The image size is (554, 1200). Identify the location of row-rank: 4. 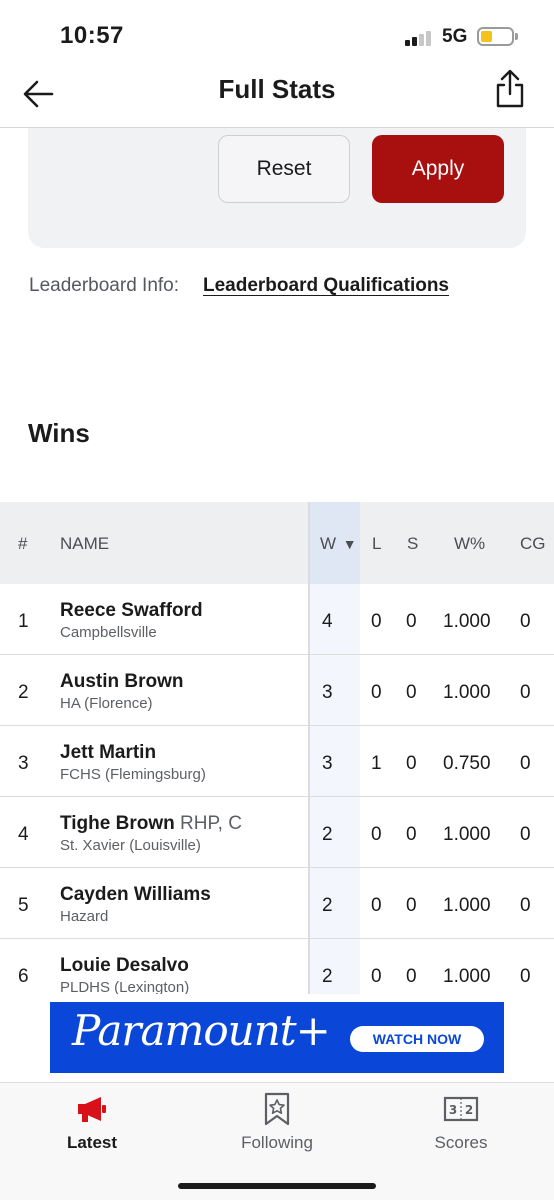
(23, 834).